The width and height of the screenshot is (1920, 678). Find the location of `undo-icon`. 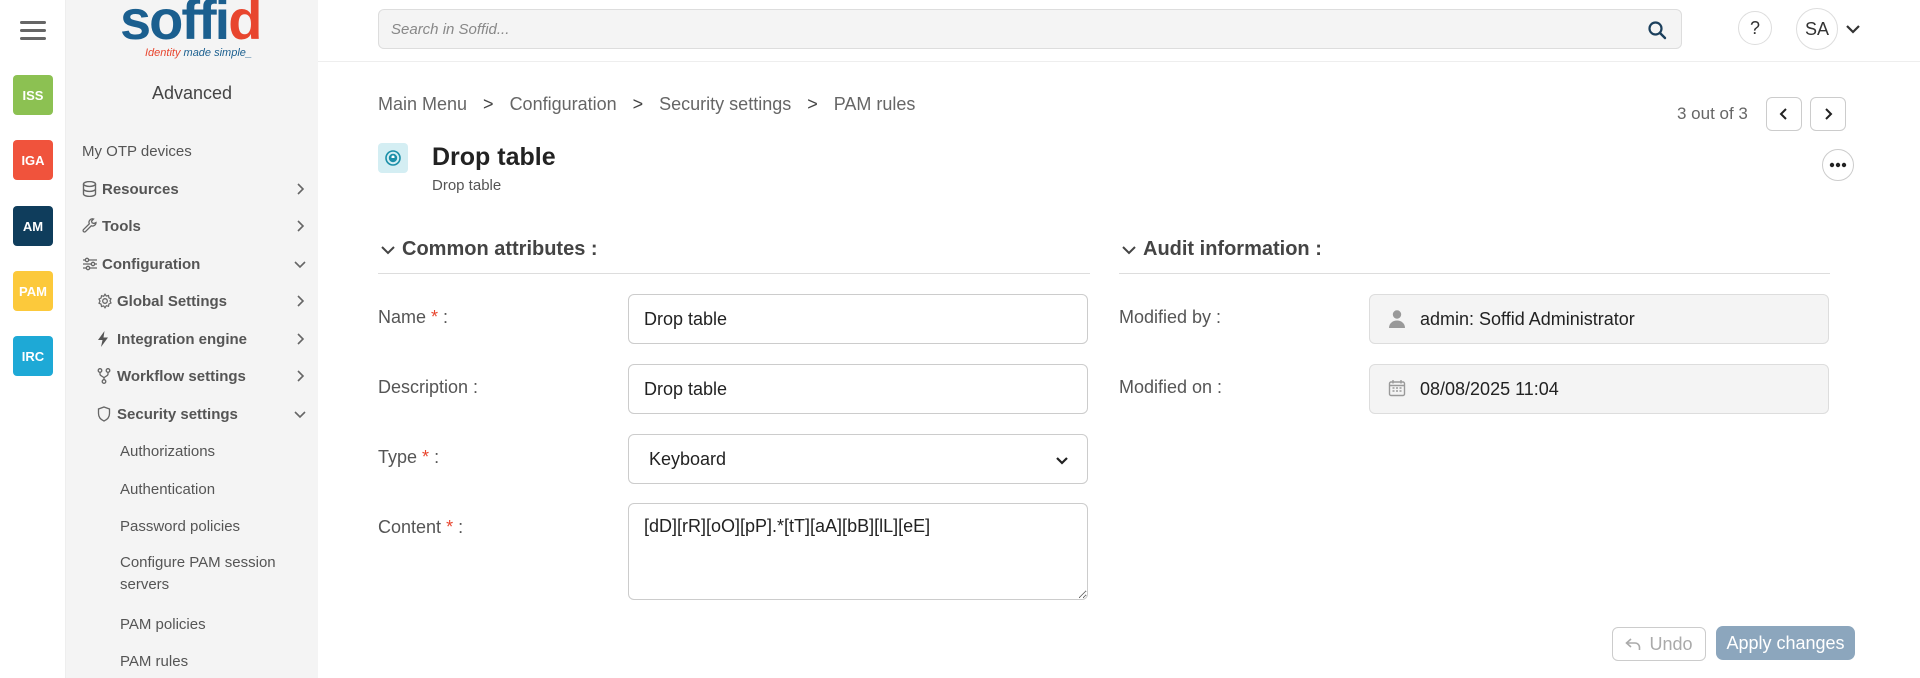

undo-icon is located at coordinates (1633, 644).